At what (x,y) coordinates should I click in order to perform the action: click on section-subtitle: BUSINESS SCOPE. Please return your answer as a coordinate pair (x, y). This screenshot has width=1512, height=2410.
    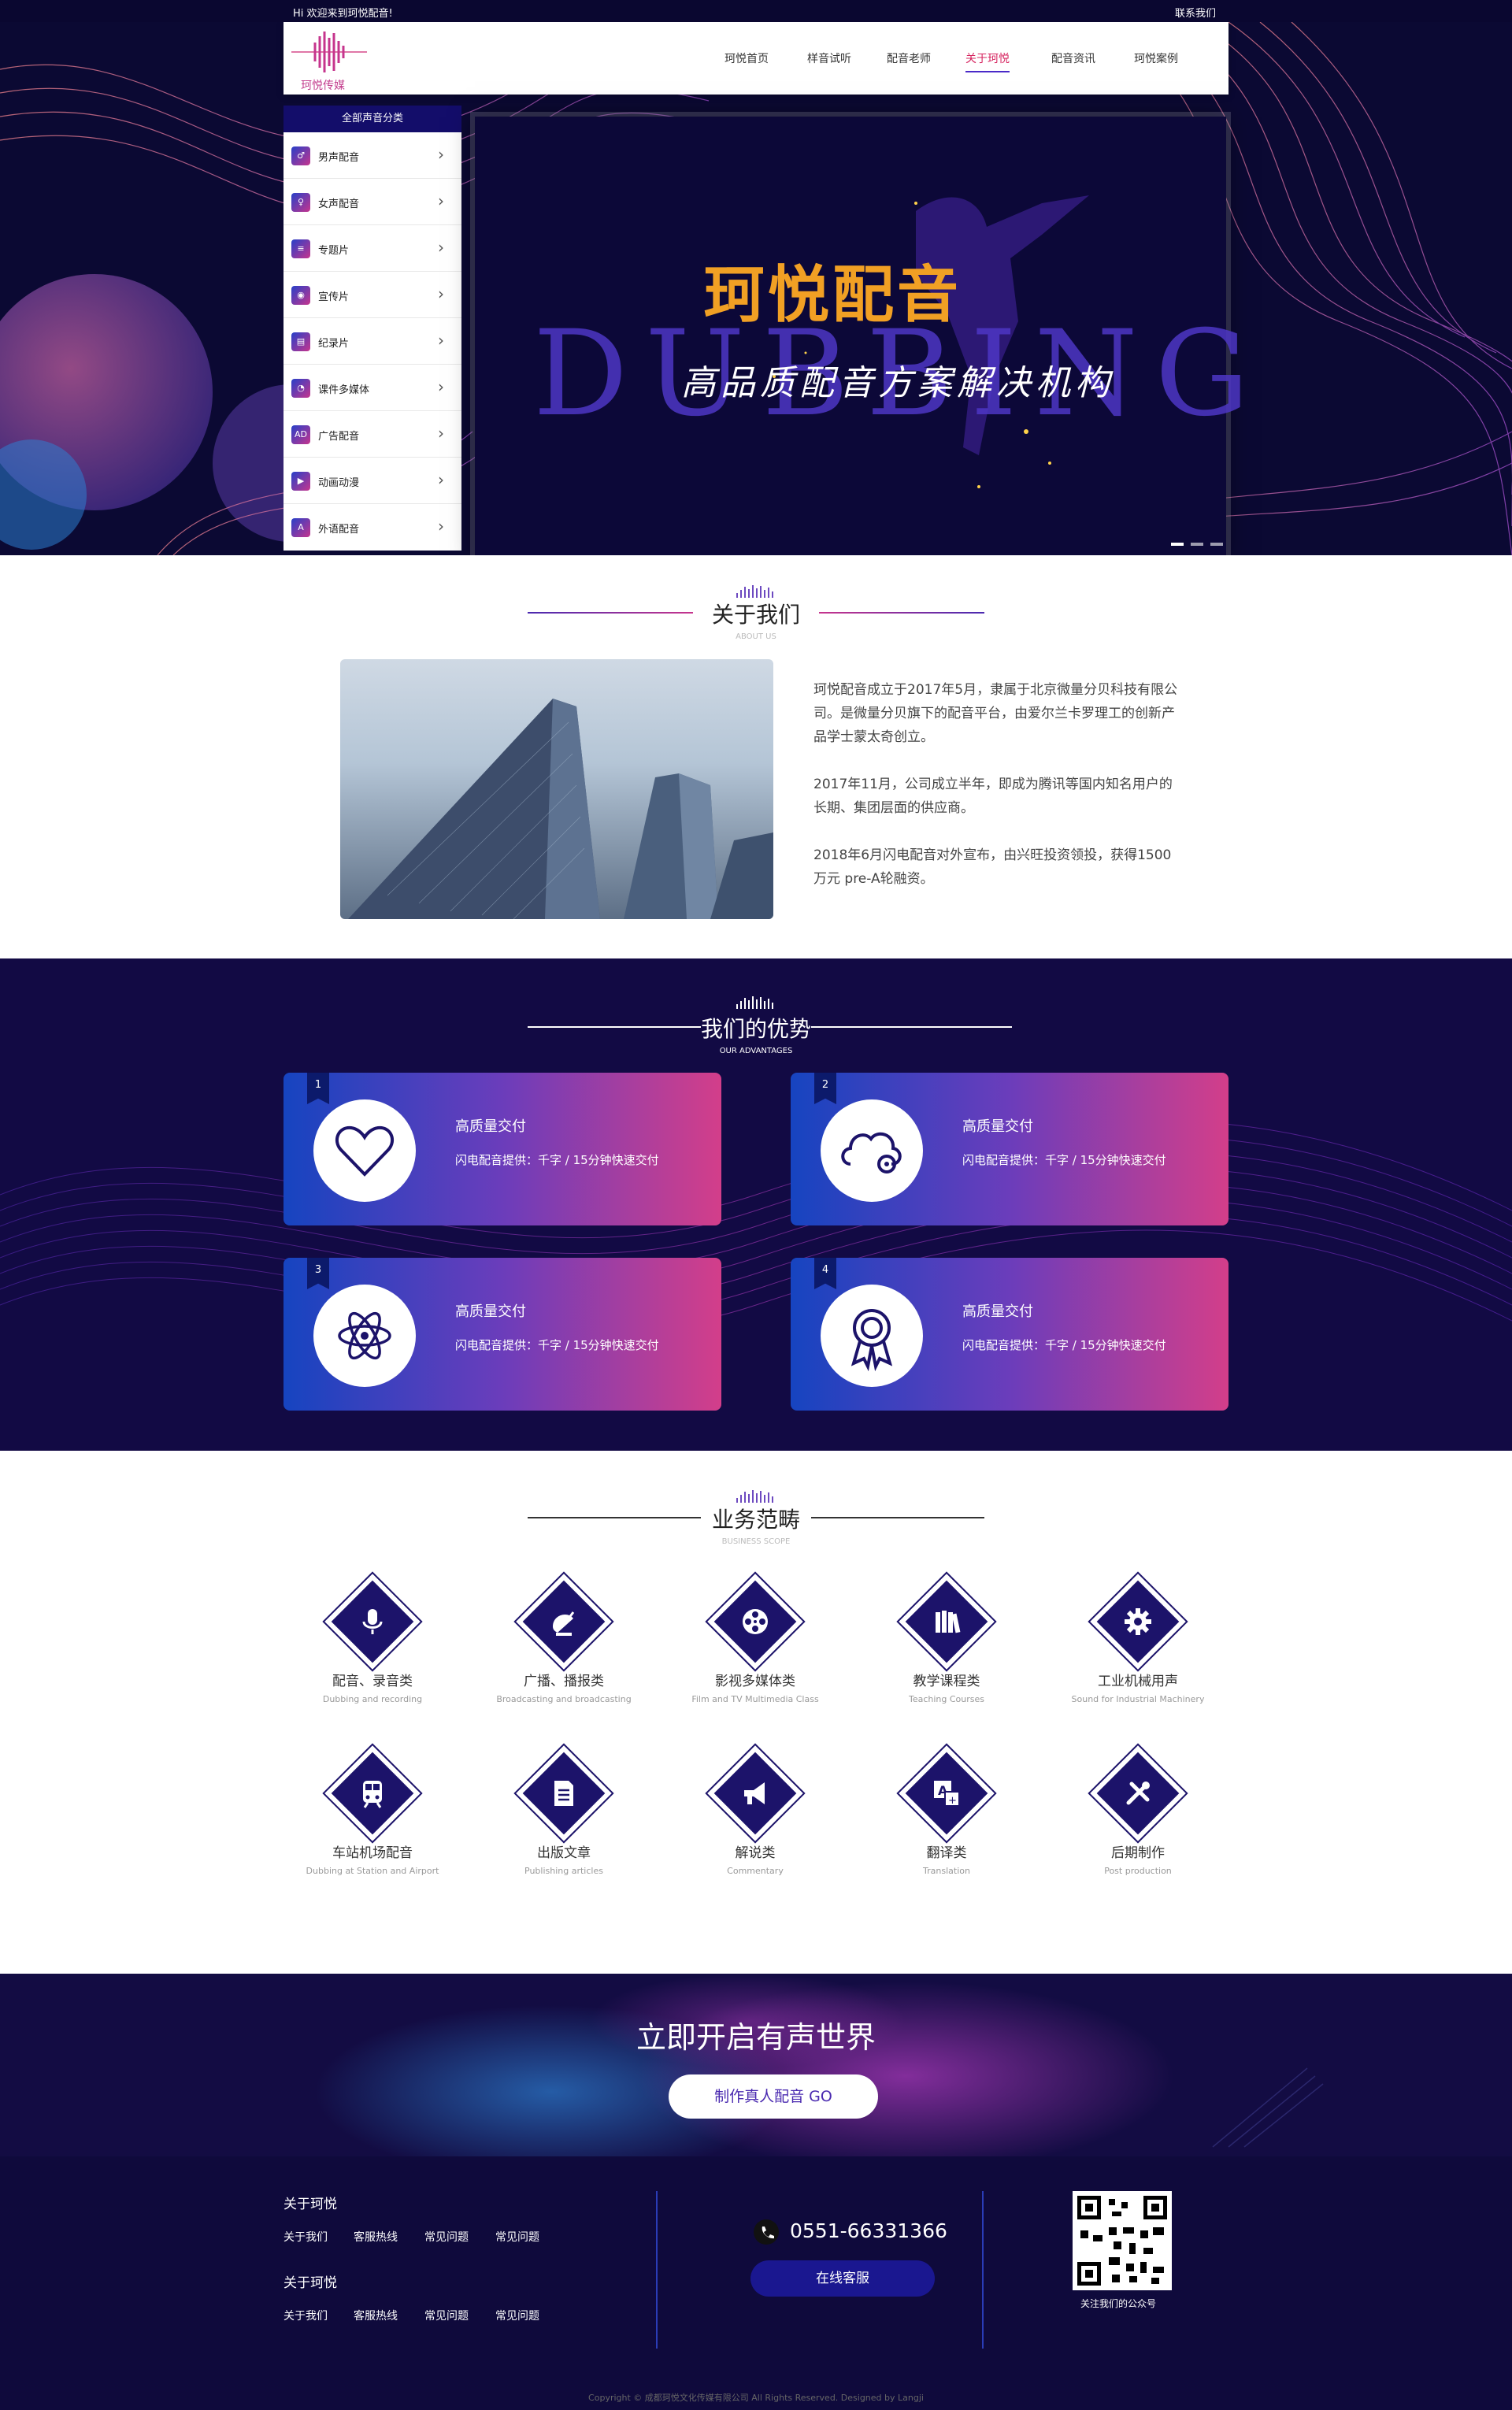
    Looking at the image, I should click on (756, 1541).